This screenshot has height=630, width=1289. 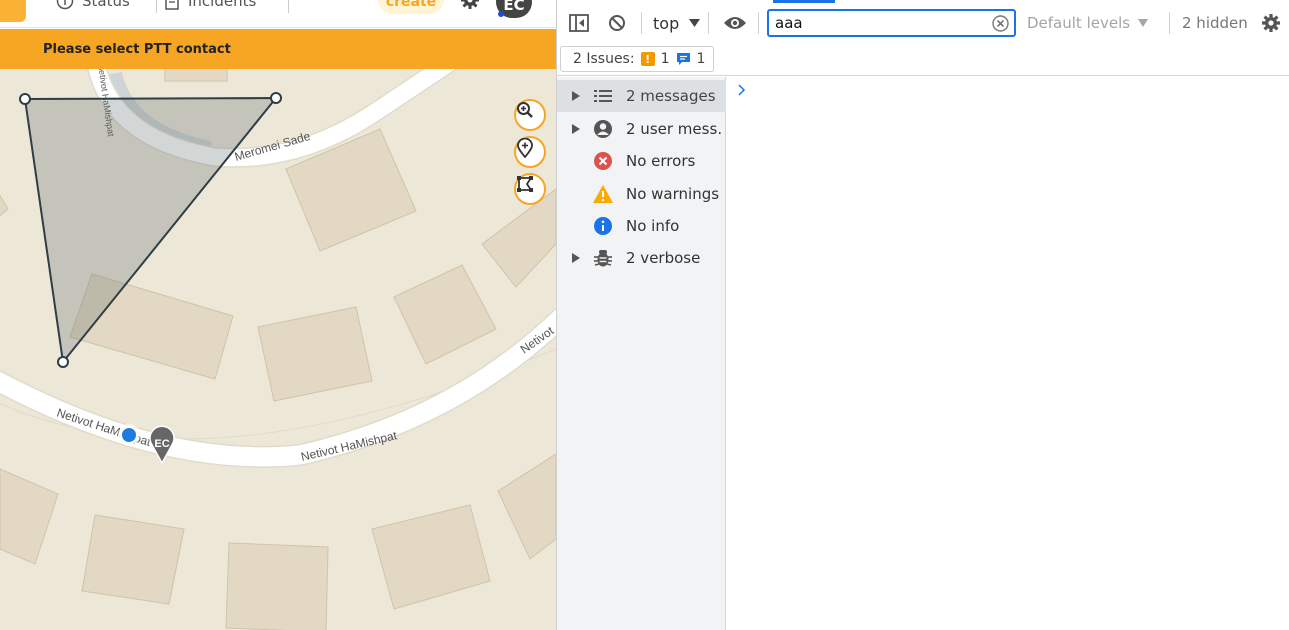 I want to click on list-icon, so click(x=603, y=96).